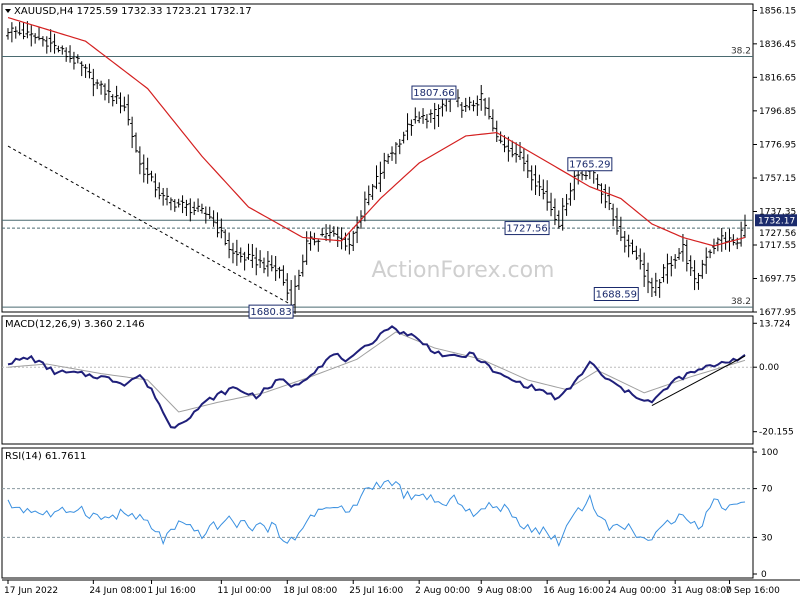  Describe the element at coordinates (75, 324) in the screenshot. I see `macd-title: MACD(12,26,9) 3.360 2.146` at that location.